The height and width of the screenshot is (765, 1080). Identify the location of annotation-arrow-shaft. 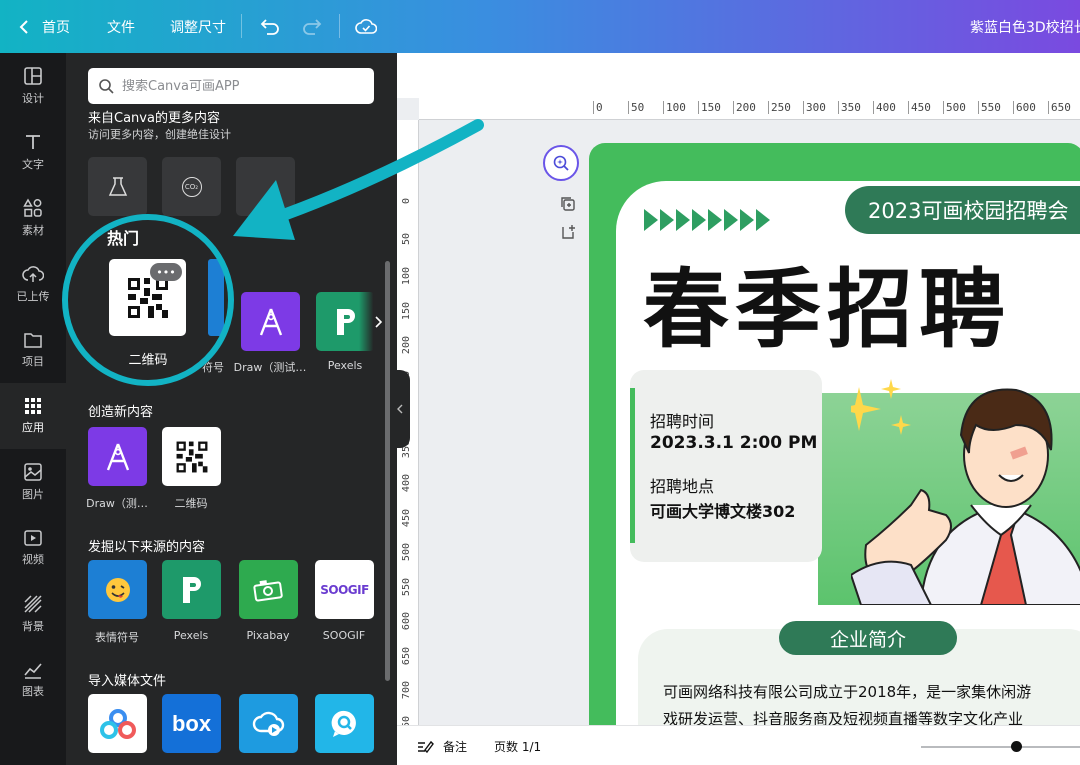
(366, 175).